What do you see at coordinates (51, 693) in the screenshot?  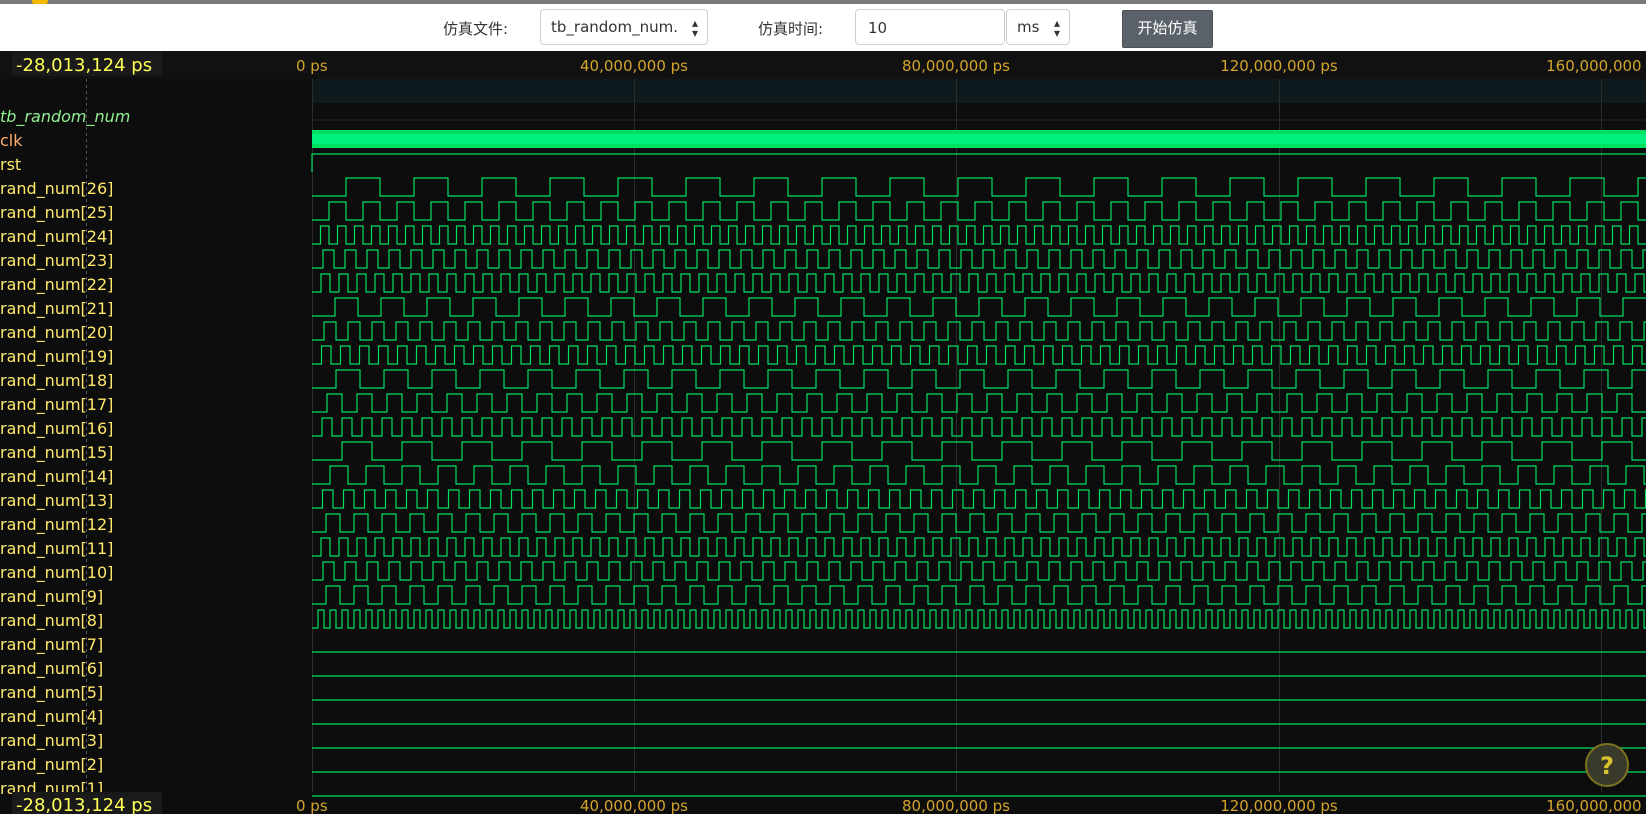 I see `signal-name: rand_num[5]` at bounding box center [51, 693].